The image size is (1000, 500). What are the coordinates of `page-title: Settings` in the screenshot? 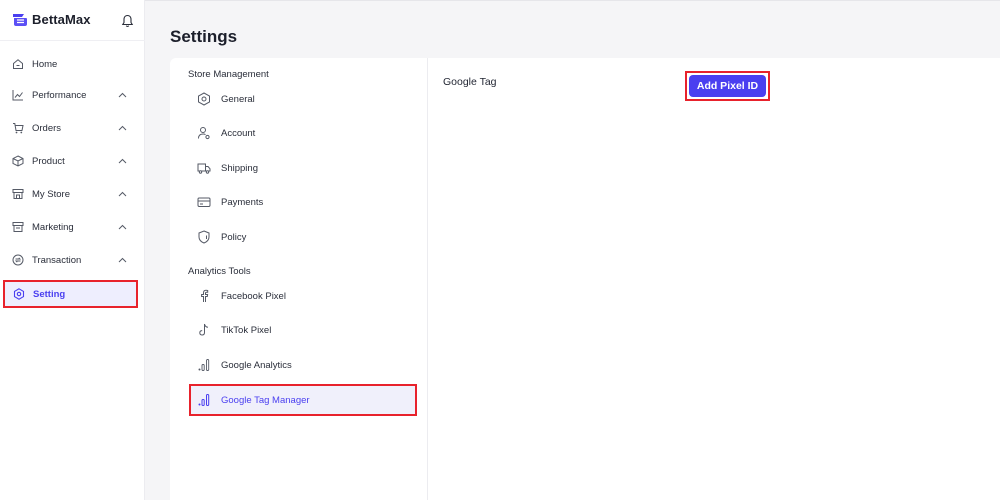 It's located at (204, 36).